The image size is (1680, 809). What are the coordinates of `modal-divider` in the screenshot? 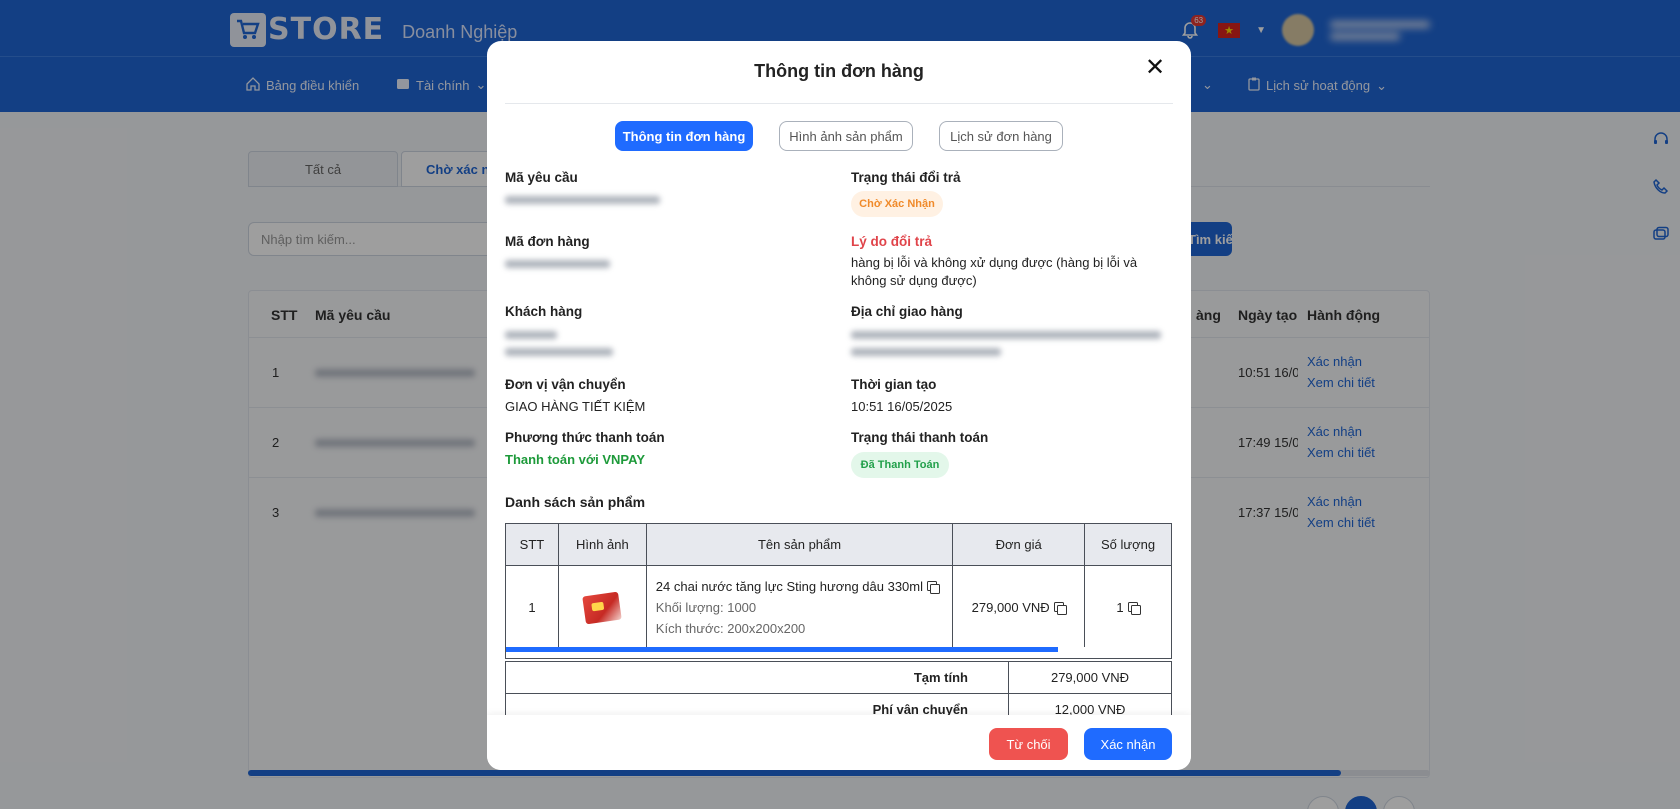 It's located at (839, 103).